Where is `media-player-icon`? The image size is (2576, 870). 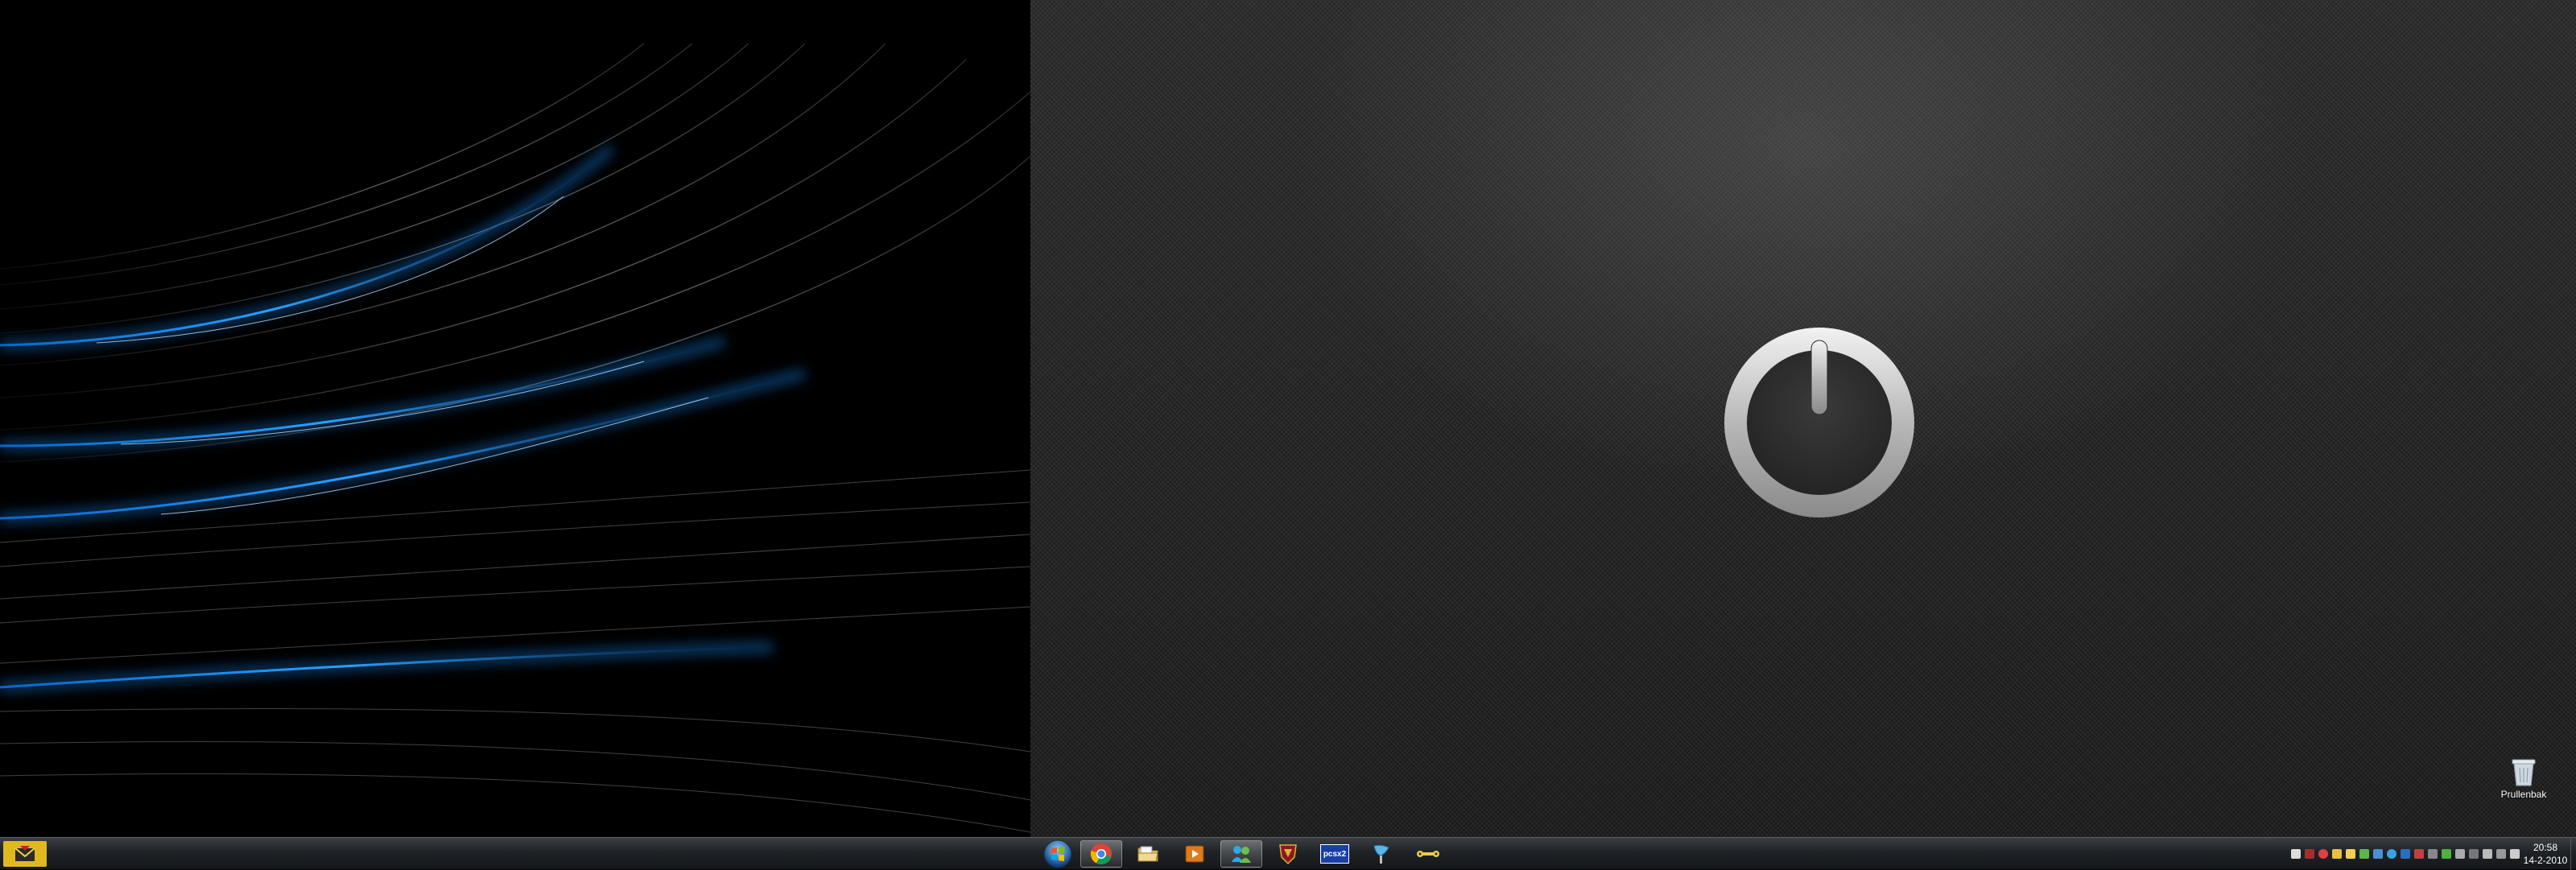
media-player-icon is located at coordinates (1194, 854).